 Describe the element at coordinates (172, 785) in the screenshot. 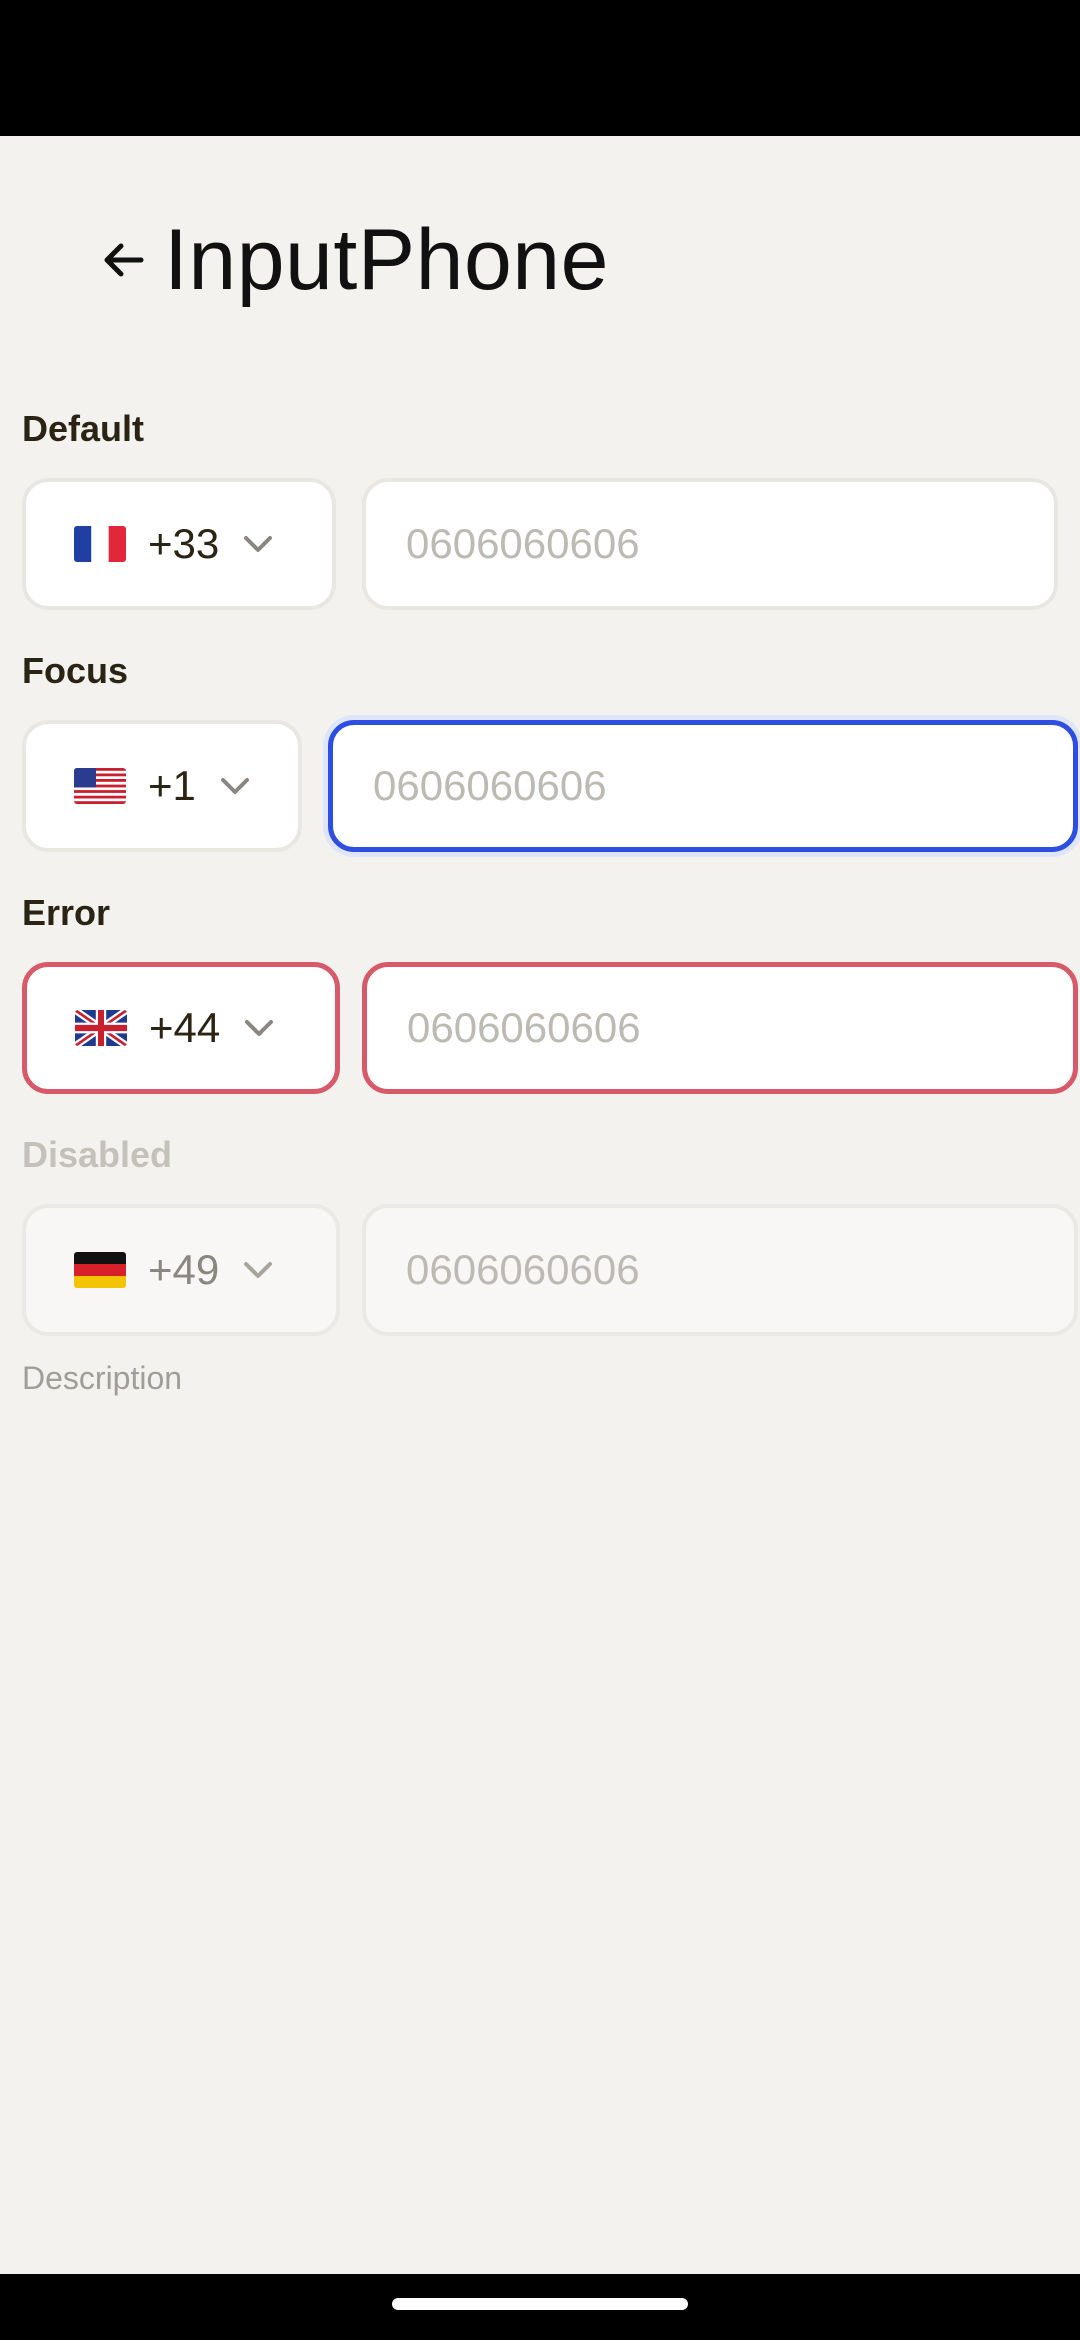

I see `country-code: +1` at that location.